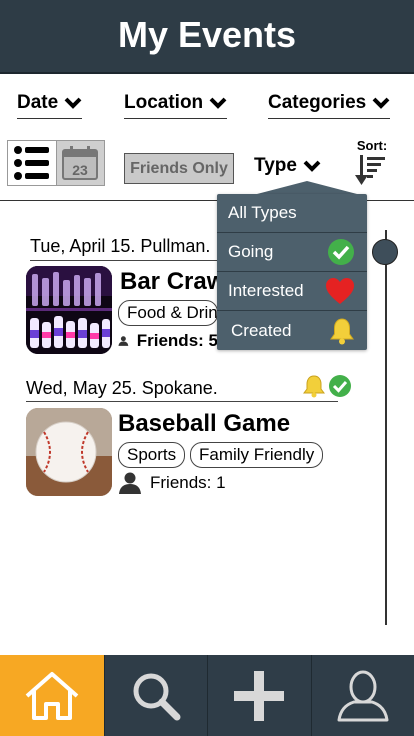 The image size is (414, 736). I want to click on baseball-image, so click(69, 452).